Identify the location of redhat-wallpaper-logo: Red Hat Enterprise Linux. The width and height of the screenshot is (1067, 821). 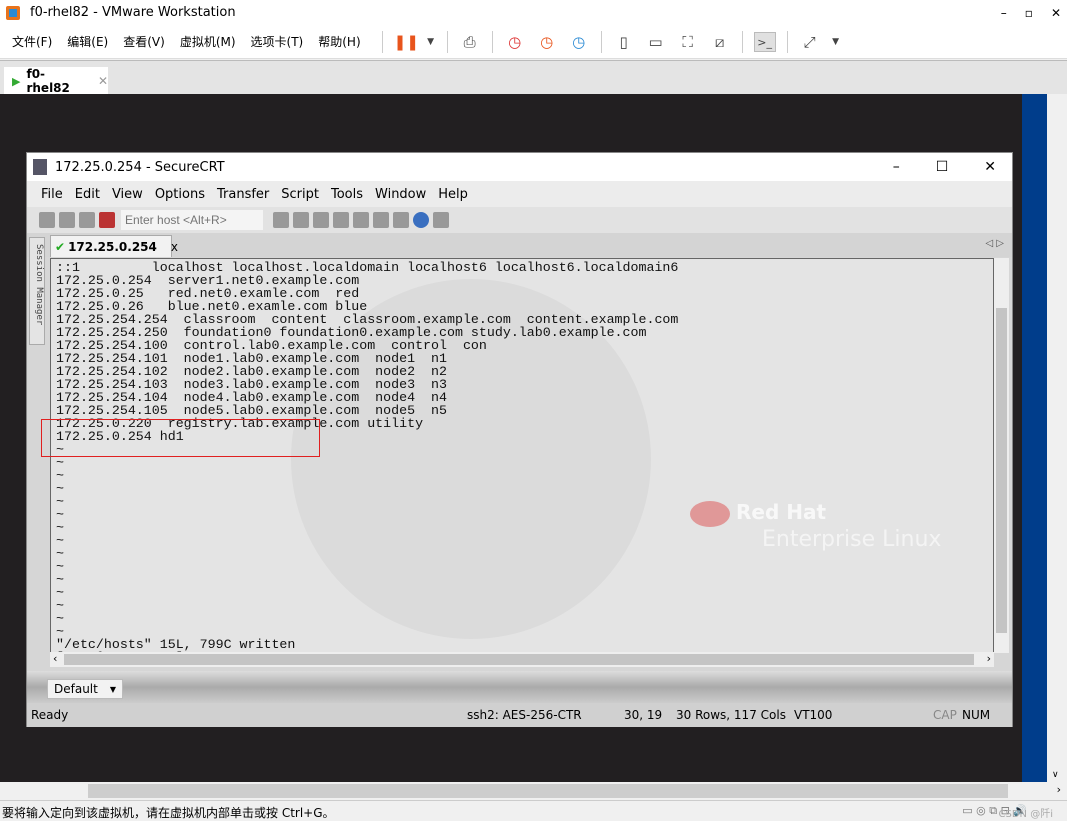
(815, 526).